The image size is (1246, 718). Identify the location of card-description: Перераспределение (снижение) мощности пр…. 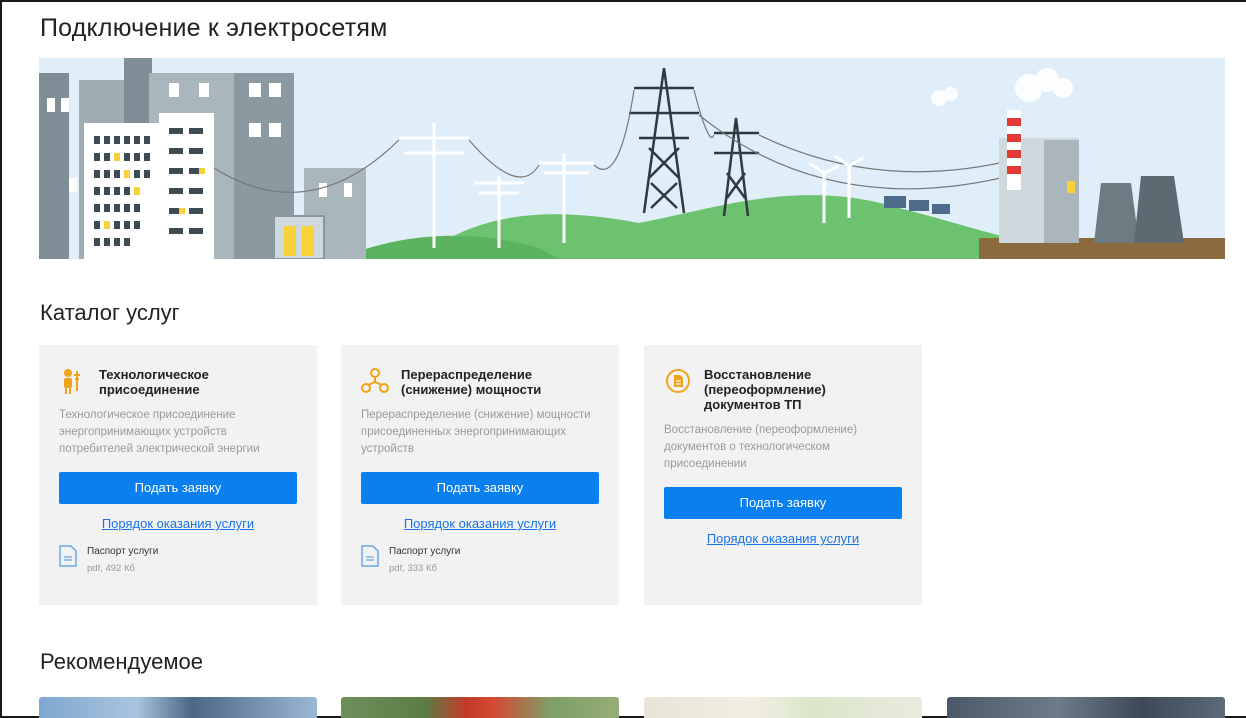
(476, 432).